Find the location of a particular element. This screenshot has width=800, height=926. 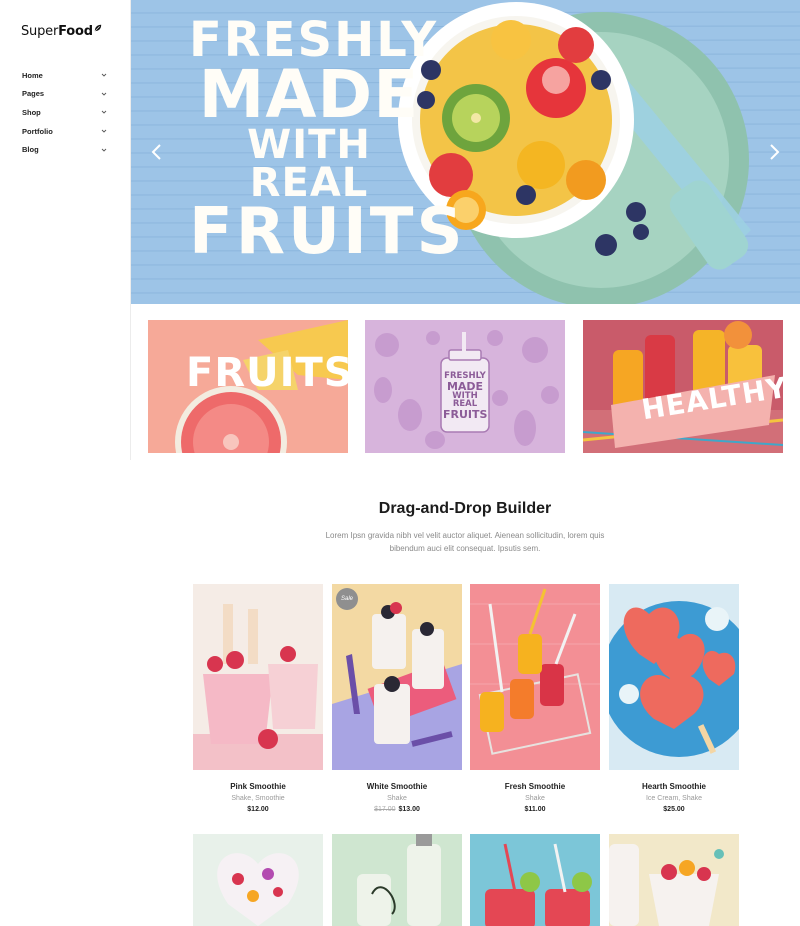

product-categories: Ice Cream, Shake is located at coordinates (674, 798).